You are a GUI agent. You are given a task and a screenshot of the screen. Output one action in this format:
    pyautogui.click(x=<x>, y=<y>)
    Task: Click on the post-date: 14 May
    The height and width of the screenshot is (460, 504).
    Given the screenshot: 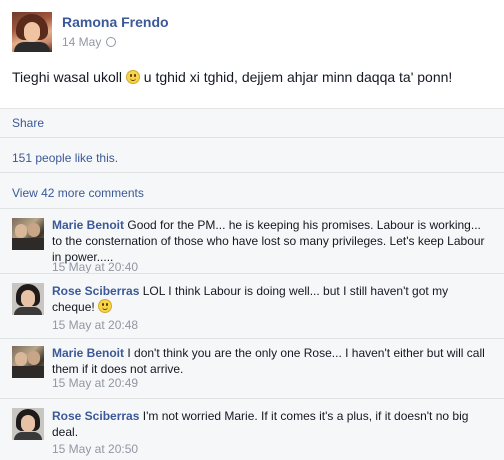 What is the action you would take?
    pyautogui.click(x=81, y=42)
    